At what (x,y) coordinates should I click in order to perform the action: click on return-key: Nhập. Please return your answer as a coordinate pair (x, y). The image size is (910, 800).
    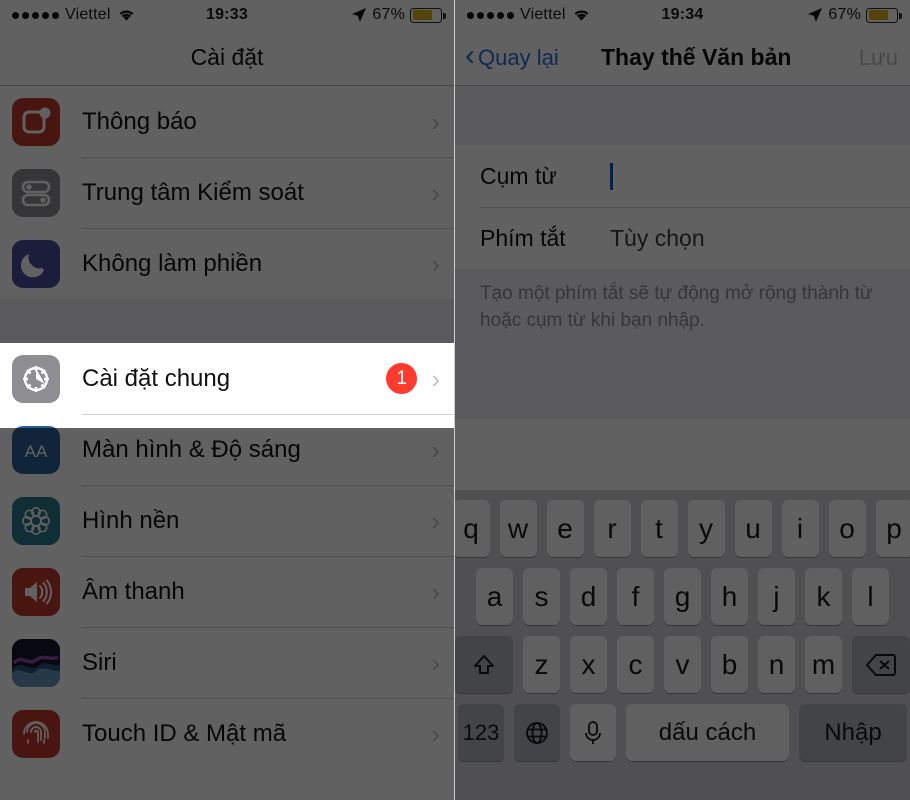
    Looking at the image, I should click on (853, 732).